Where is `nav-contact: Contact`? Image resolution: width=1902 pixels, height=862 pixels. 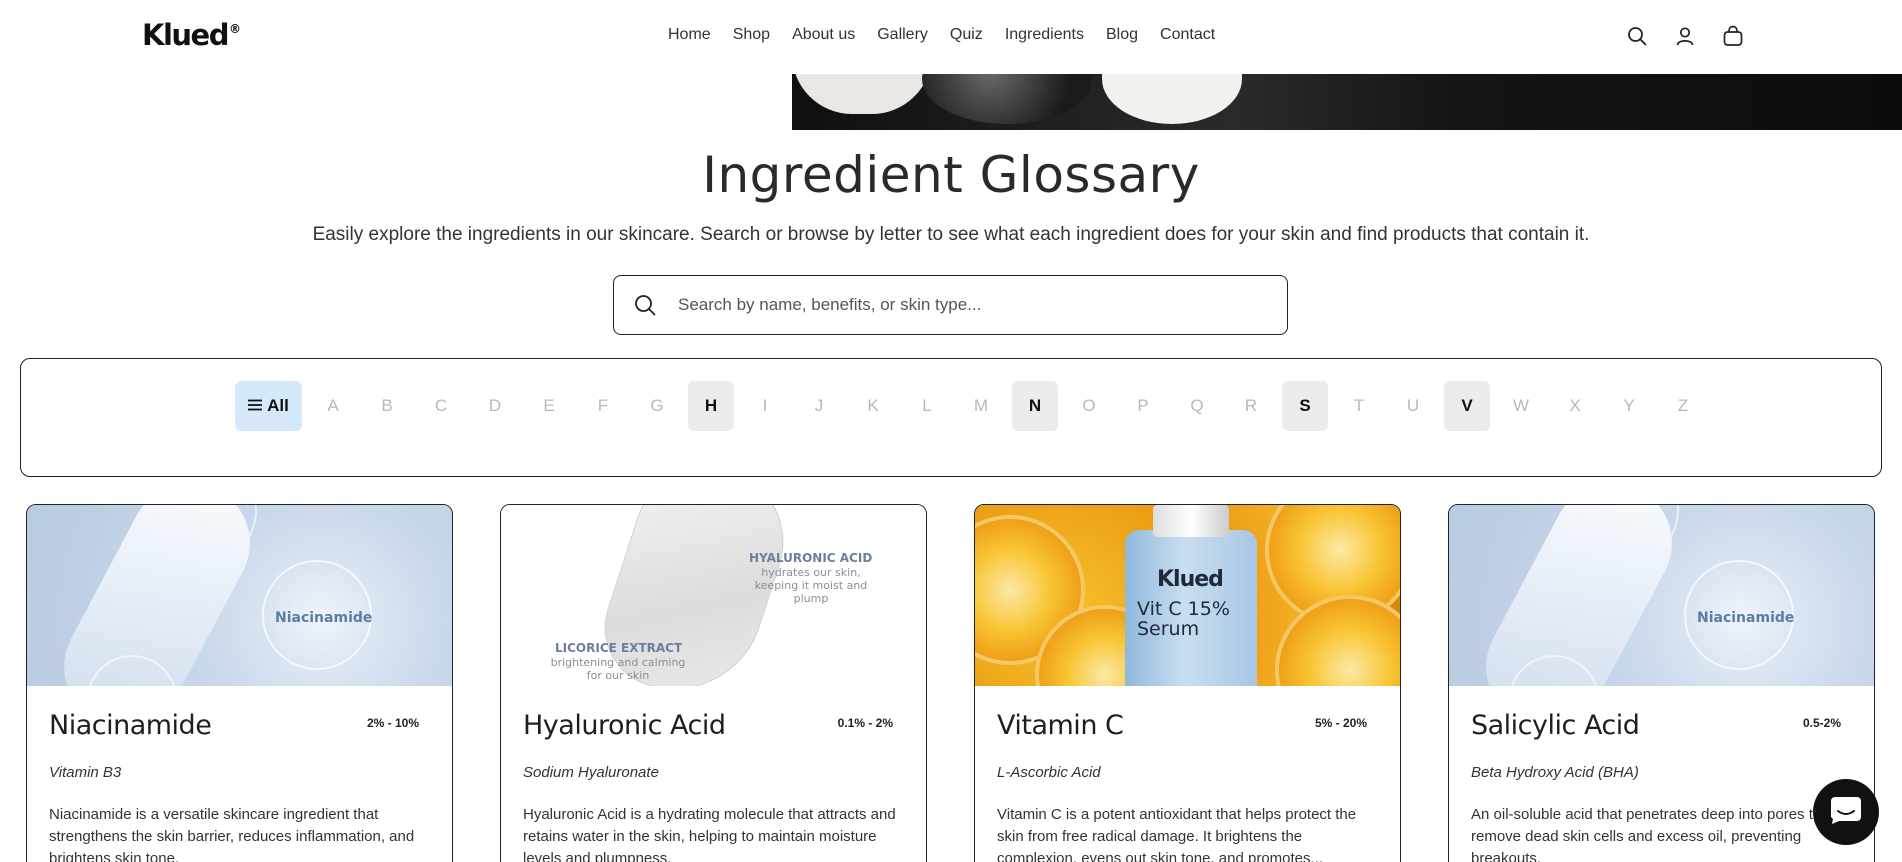 nav-contact: Contact is located at coordinates (1187, 35).